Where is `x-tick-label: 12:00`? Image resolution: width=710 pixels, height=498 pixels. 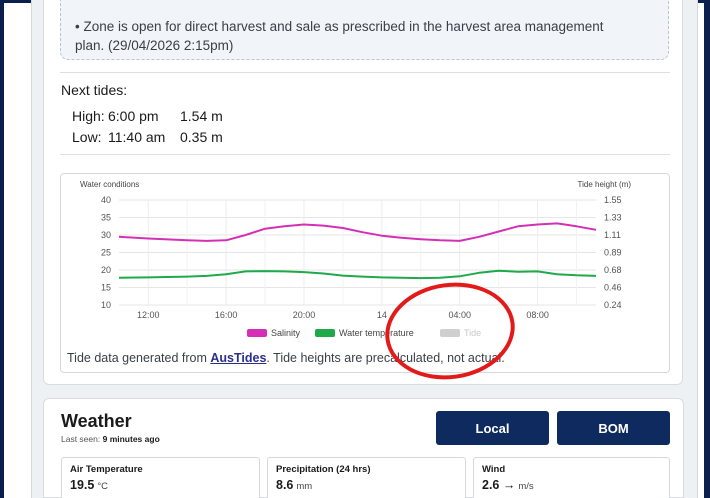 x-tick-label: 12:00 is located at coordinates (148, 315).